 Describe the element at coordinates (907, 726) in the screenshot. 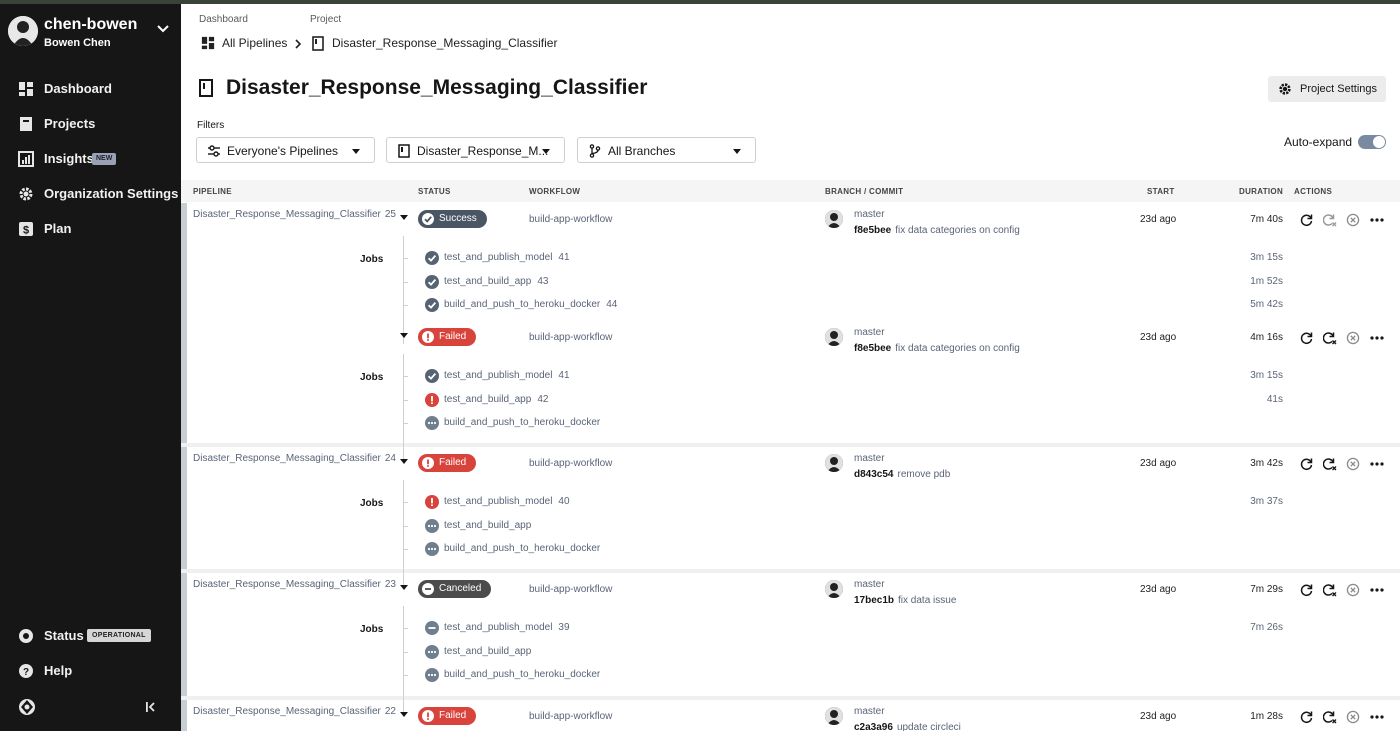

I see `commit-info: c2a3a96 update circleci` at that location.